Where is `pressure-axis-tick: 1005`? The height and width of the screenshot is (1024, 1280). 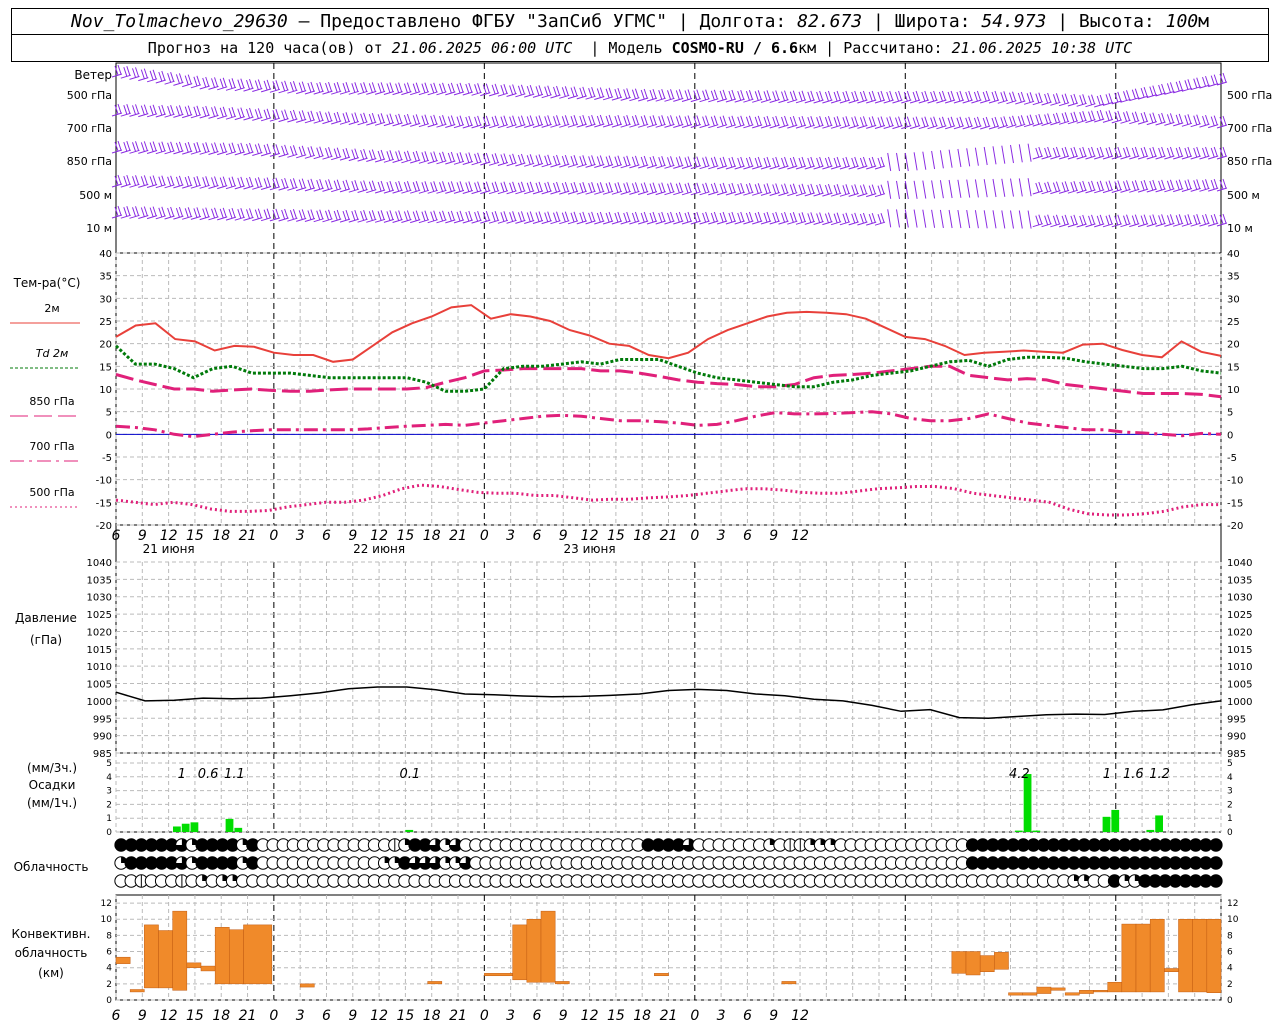
pressure-axis-tick: 1005 is located at coordinates (1239, 685).